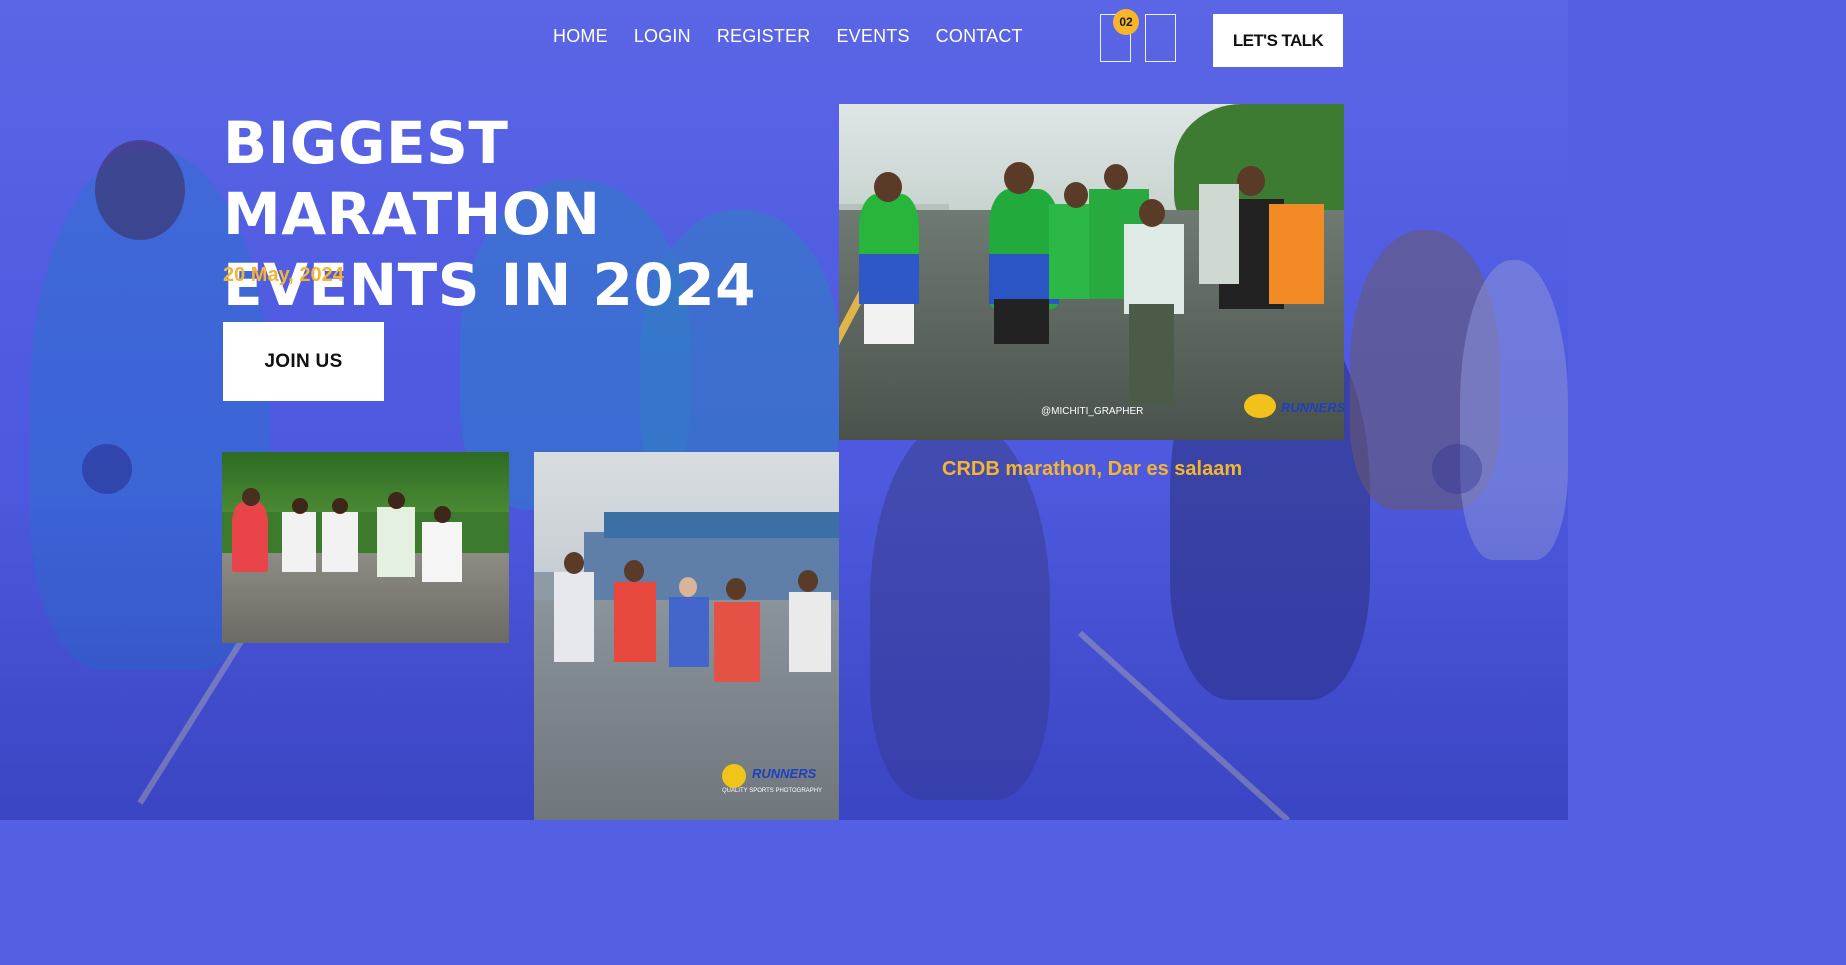 This screenshot has height=965, width=1846. What do you see at coordinates (784, 773) in the screenshot?
I see `small-runners-logo: RUNNERS` at bounding box center [784, 773].